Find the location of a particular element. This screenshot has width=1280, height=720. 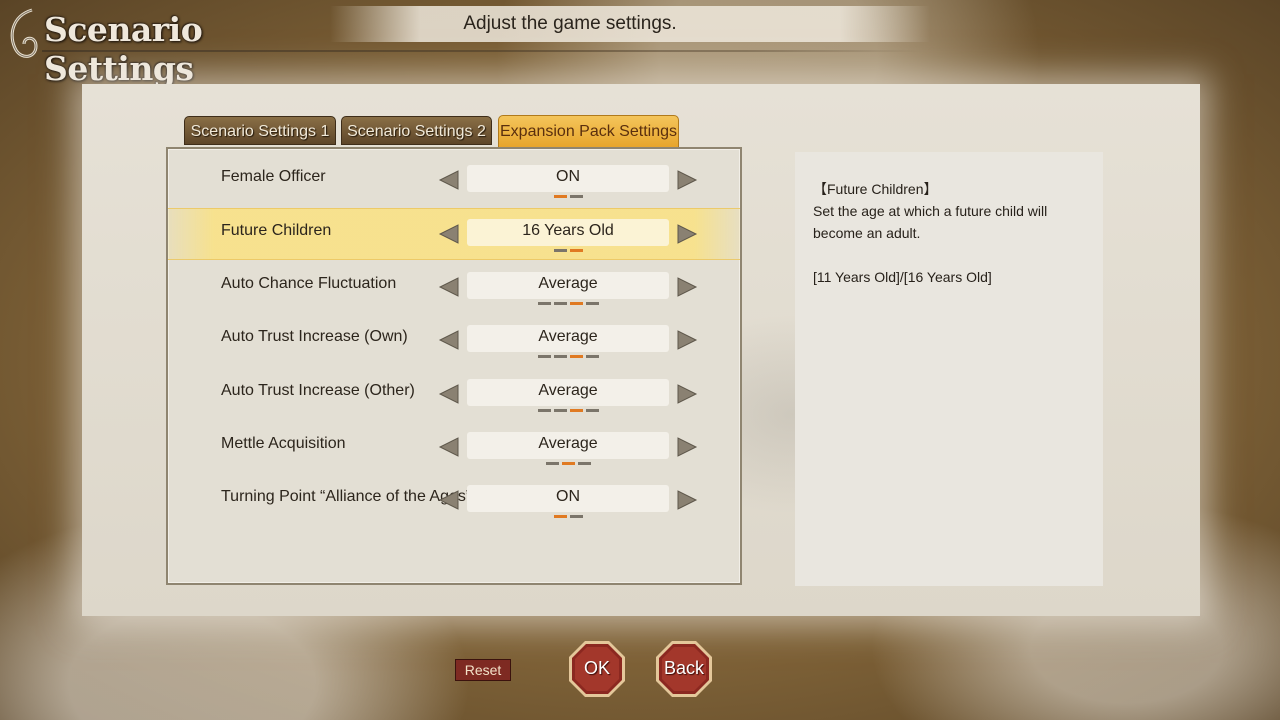

setting-row: Auto Chance Fluctuation Average is located at coordinates (454, 288).